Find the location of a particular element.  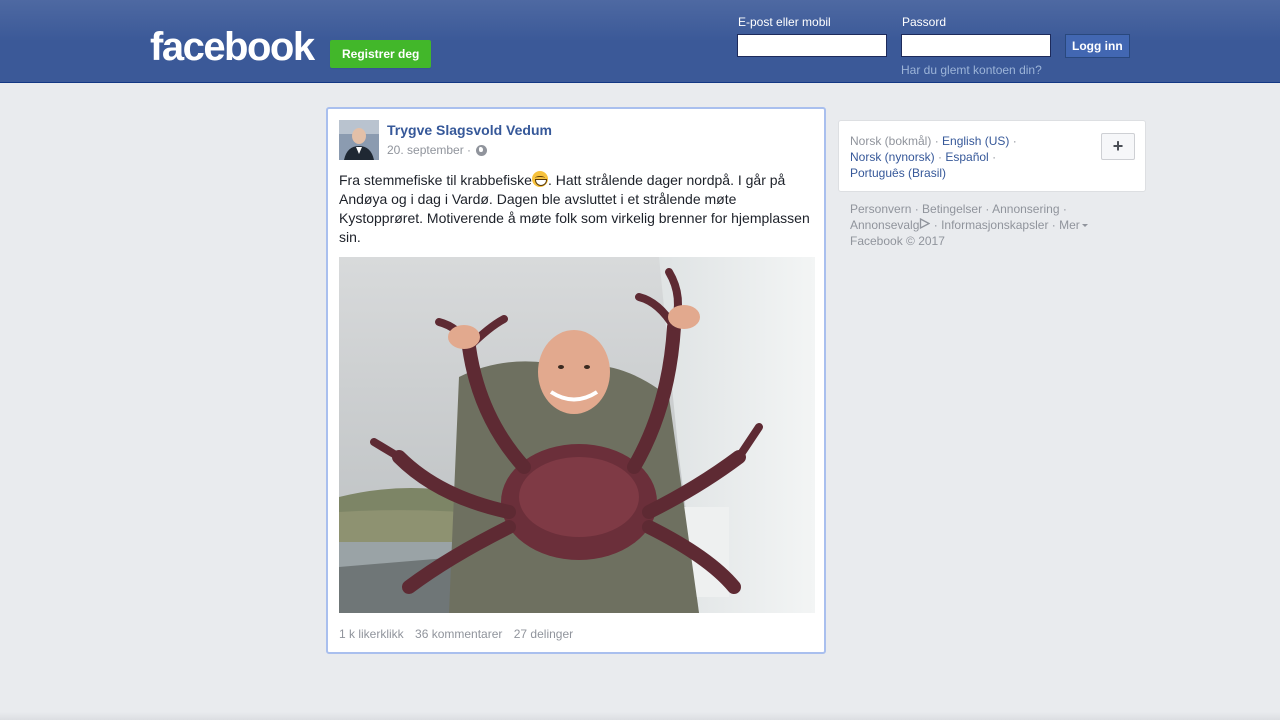

likes-count: 1 k likerklikk is located at coordinates (371, 634).